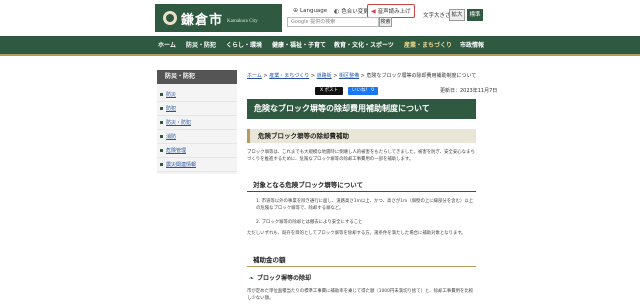 Image resolution: width=640 pixels, height=306 pixels. I want to click on list-item: 2. ブロック塀等の除却とは撤去により安全にすること, so click(309, 222).